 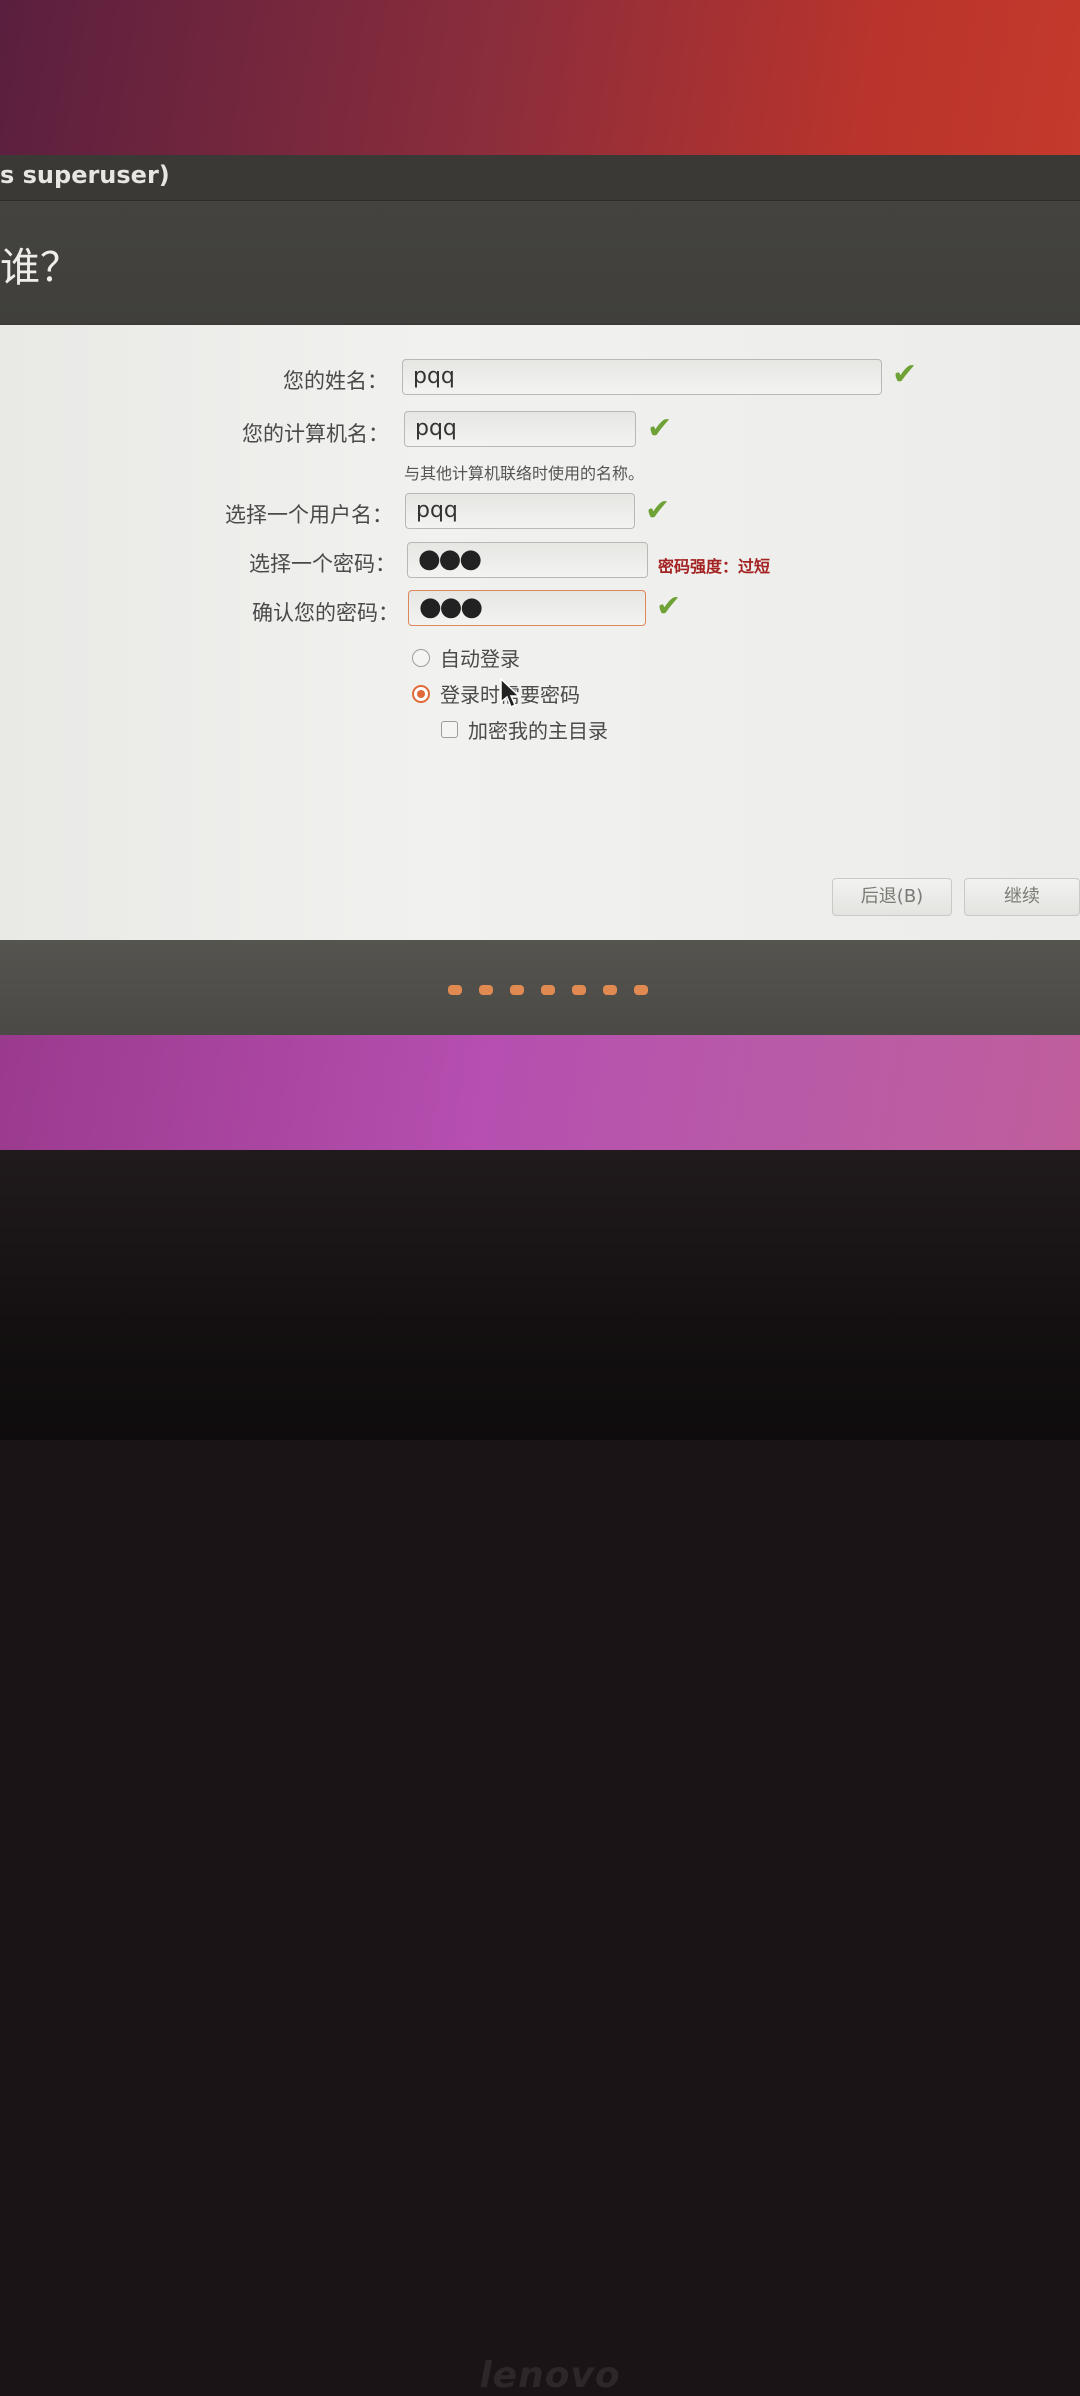 I want to click on confirm-password-mask: ●●●, so click(x=451, y=607).